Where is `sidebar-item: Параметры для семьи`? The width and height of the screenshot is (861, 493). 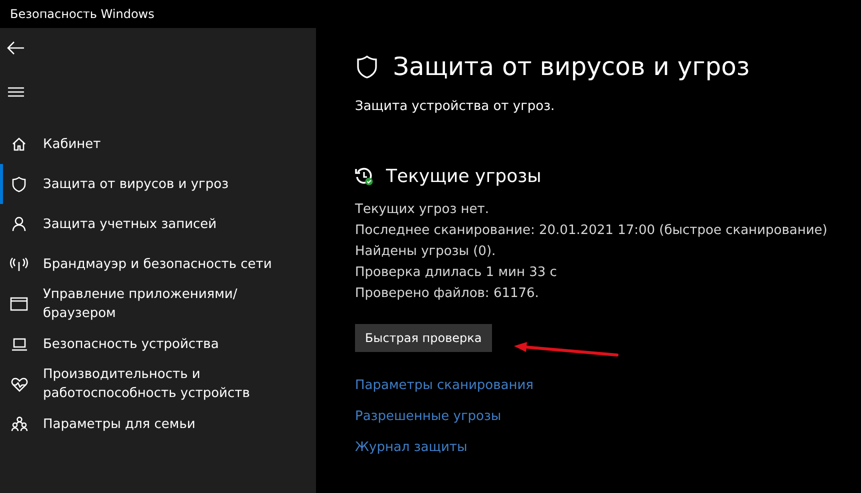
sidebar-item: Параметры для семьи is located at coordinates (158, 424).